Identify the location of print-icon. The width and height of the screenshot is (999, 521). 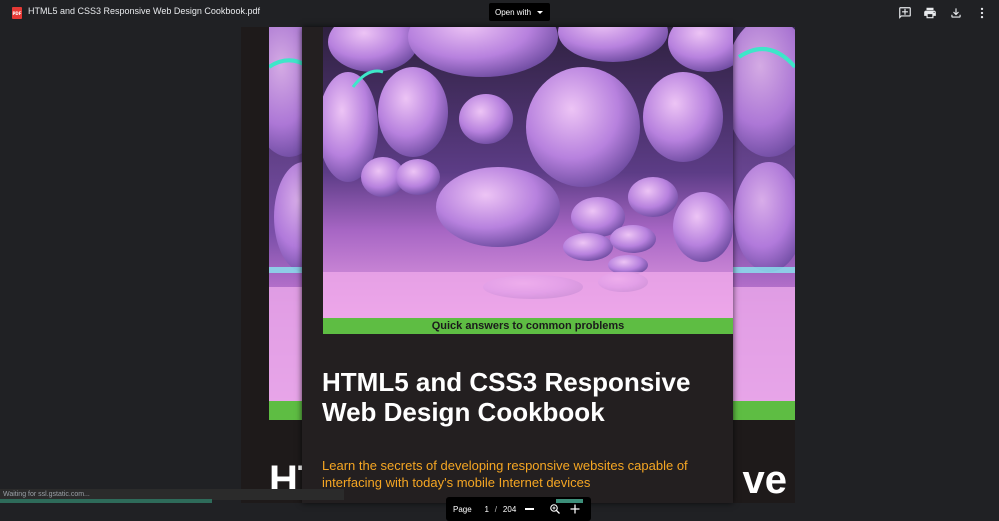
(930, 13).